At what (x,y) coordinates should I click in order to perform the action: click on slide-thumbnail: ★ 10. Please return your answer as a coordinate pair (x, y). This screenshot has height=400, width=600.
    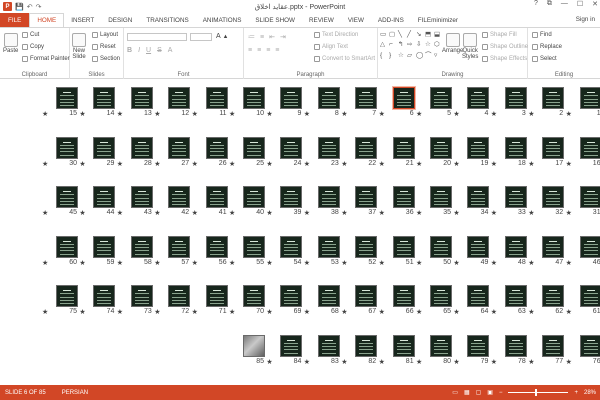
    Looking at the image, I should click on (246, 105).